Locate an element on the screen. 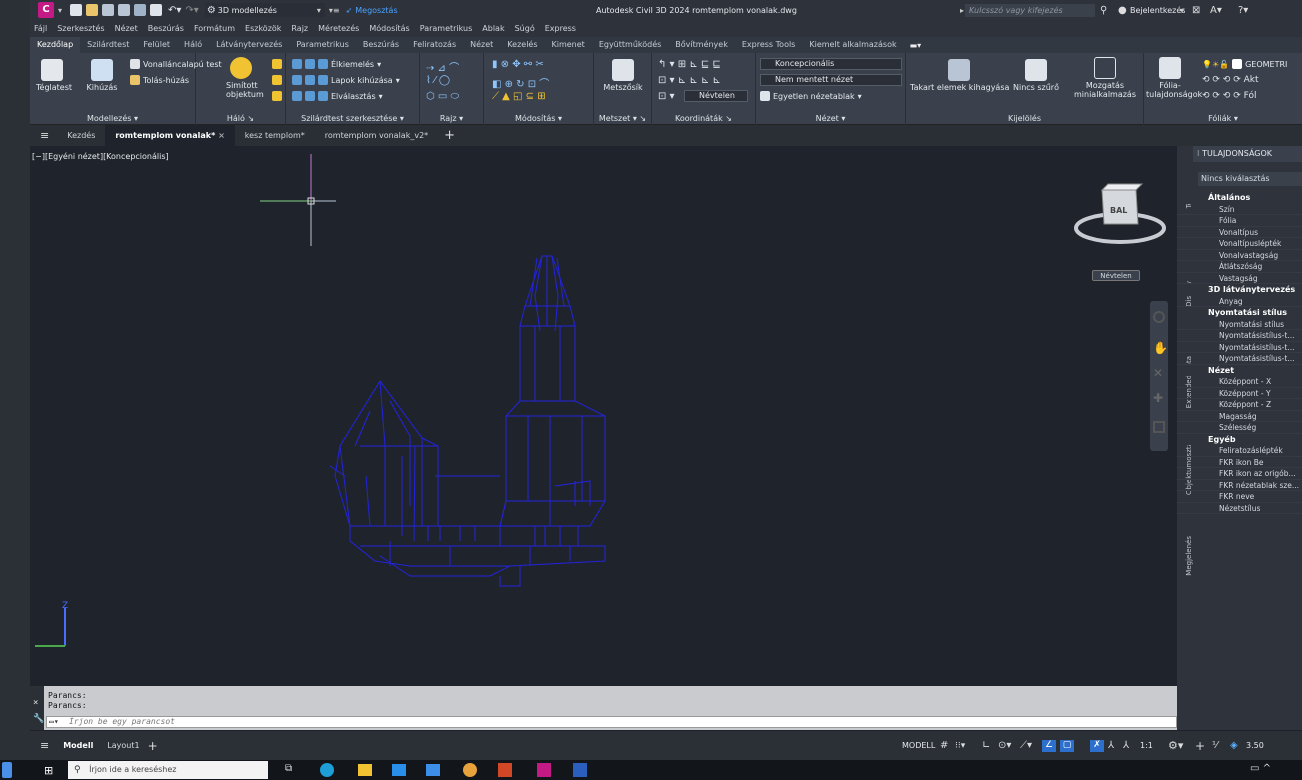 The width and height of the screenshot is (1302, 780). model-space-button: MODELL is located at coordinates (918, 745).